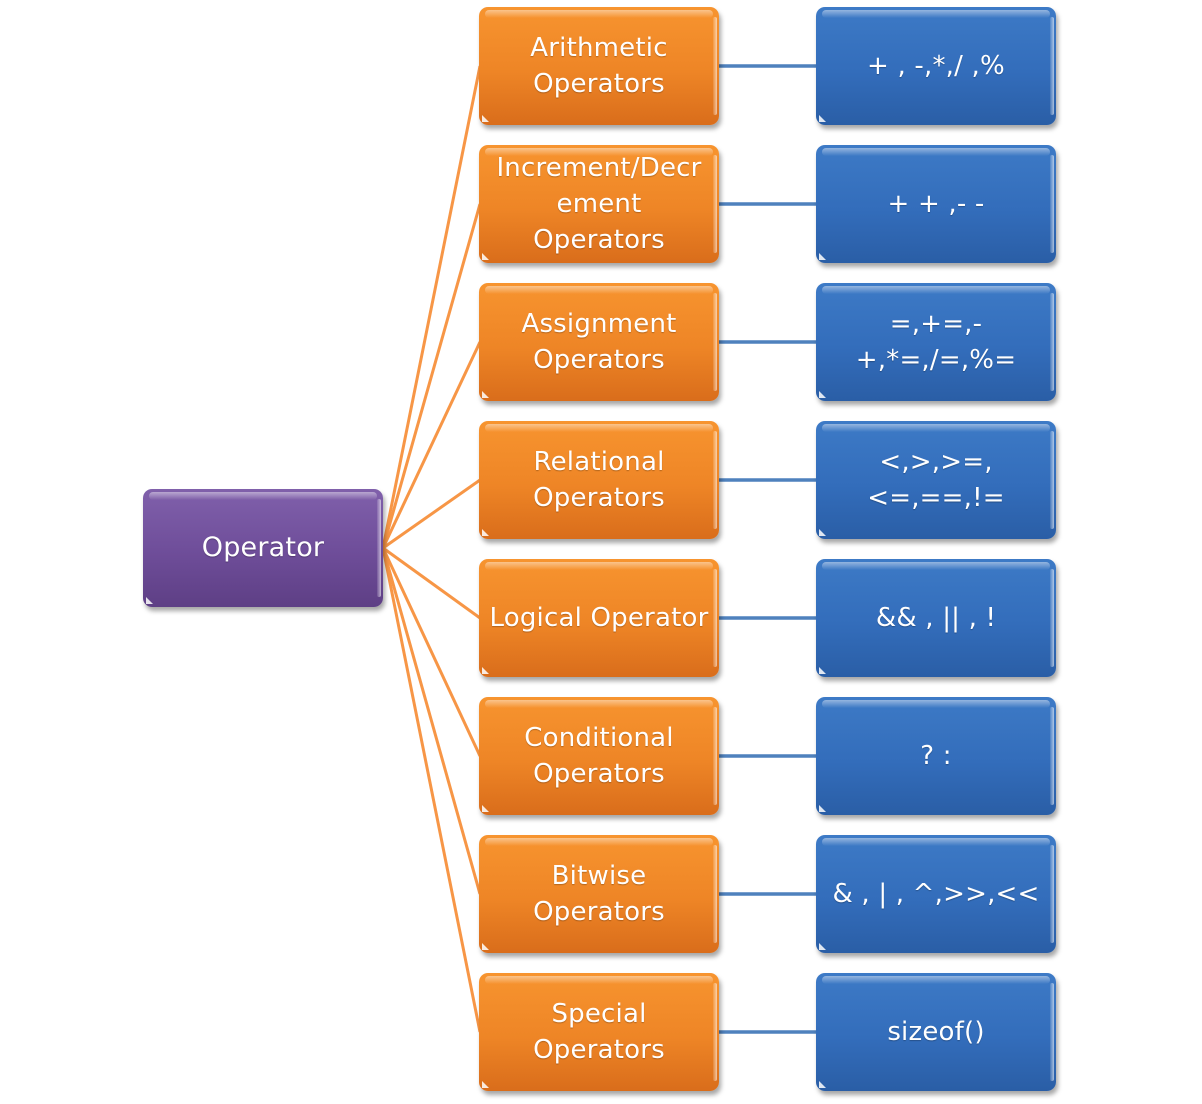  I want to click on category-label: Assignment Operators, so click(599, 342).